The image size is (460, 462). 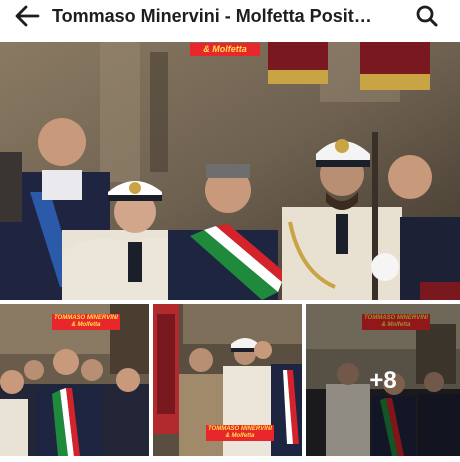 What do you see at coordinates (383, 381) in the screenshot?
I see `more-photos-count: +8` at bounding box center [383, 381].